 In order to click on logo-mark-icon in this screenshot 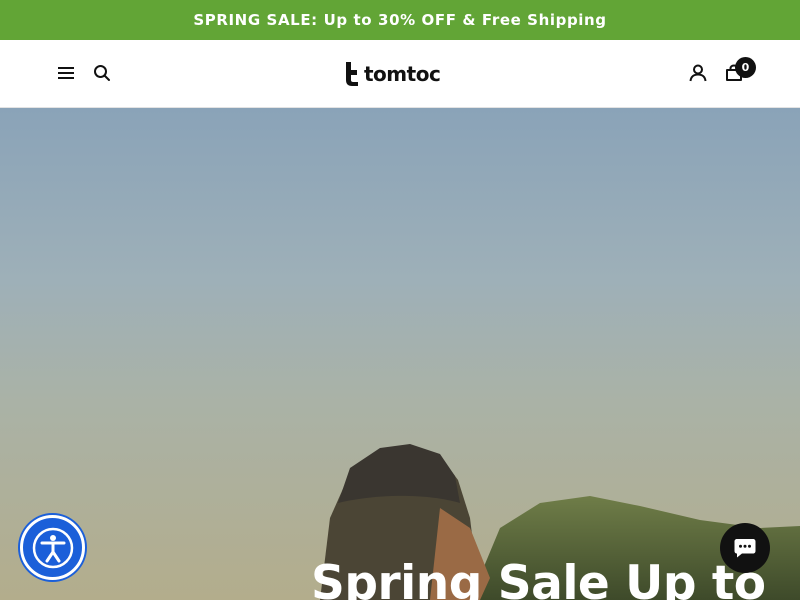, I will do `click(352, 74)`.